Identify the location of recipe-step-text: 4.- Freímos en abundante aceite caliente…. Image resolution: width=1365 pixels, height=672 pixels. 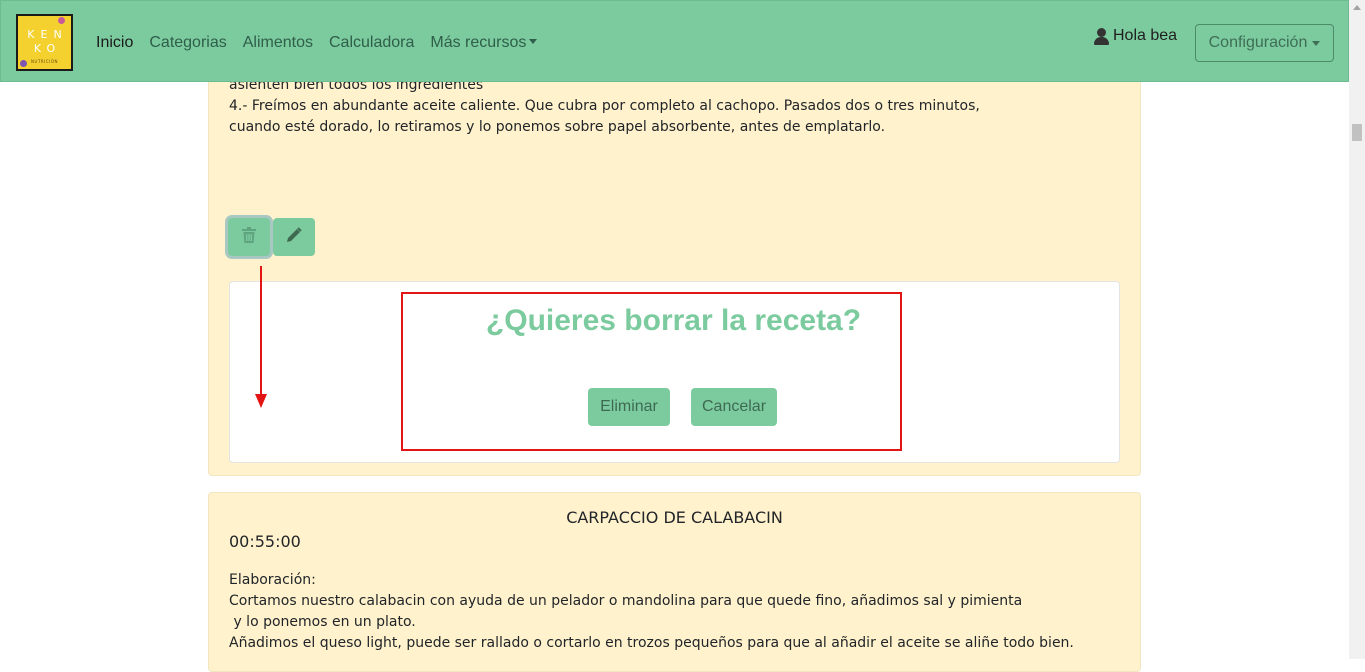
(604, 106).